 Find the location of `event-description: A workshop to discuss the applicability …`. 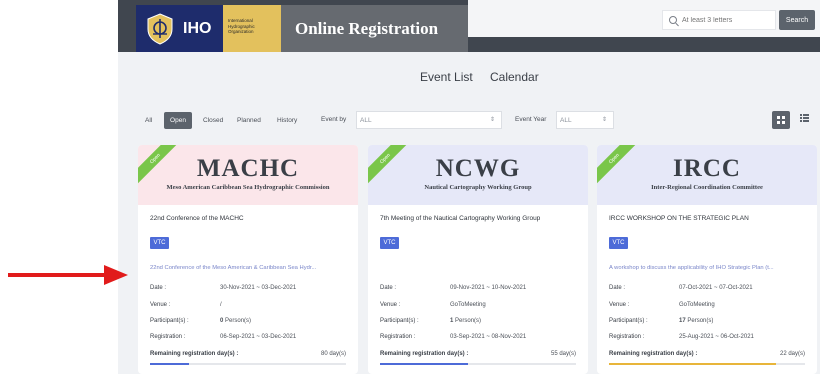

event-description: A workshop to discuss the applicability … is located at coordinates (691, 268).